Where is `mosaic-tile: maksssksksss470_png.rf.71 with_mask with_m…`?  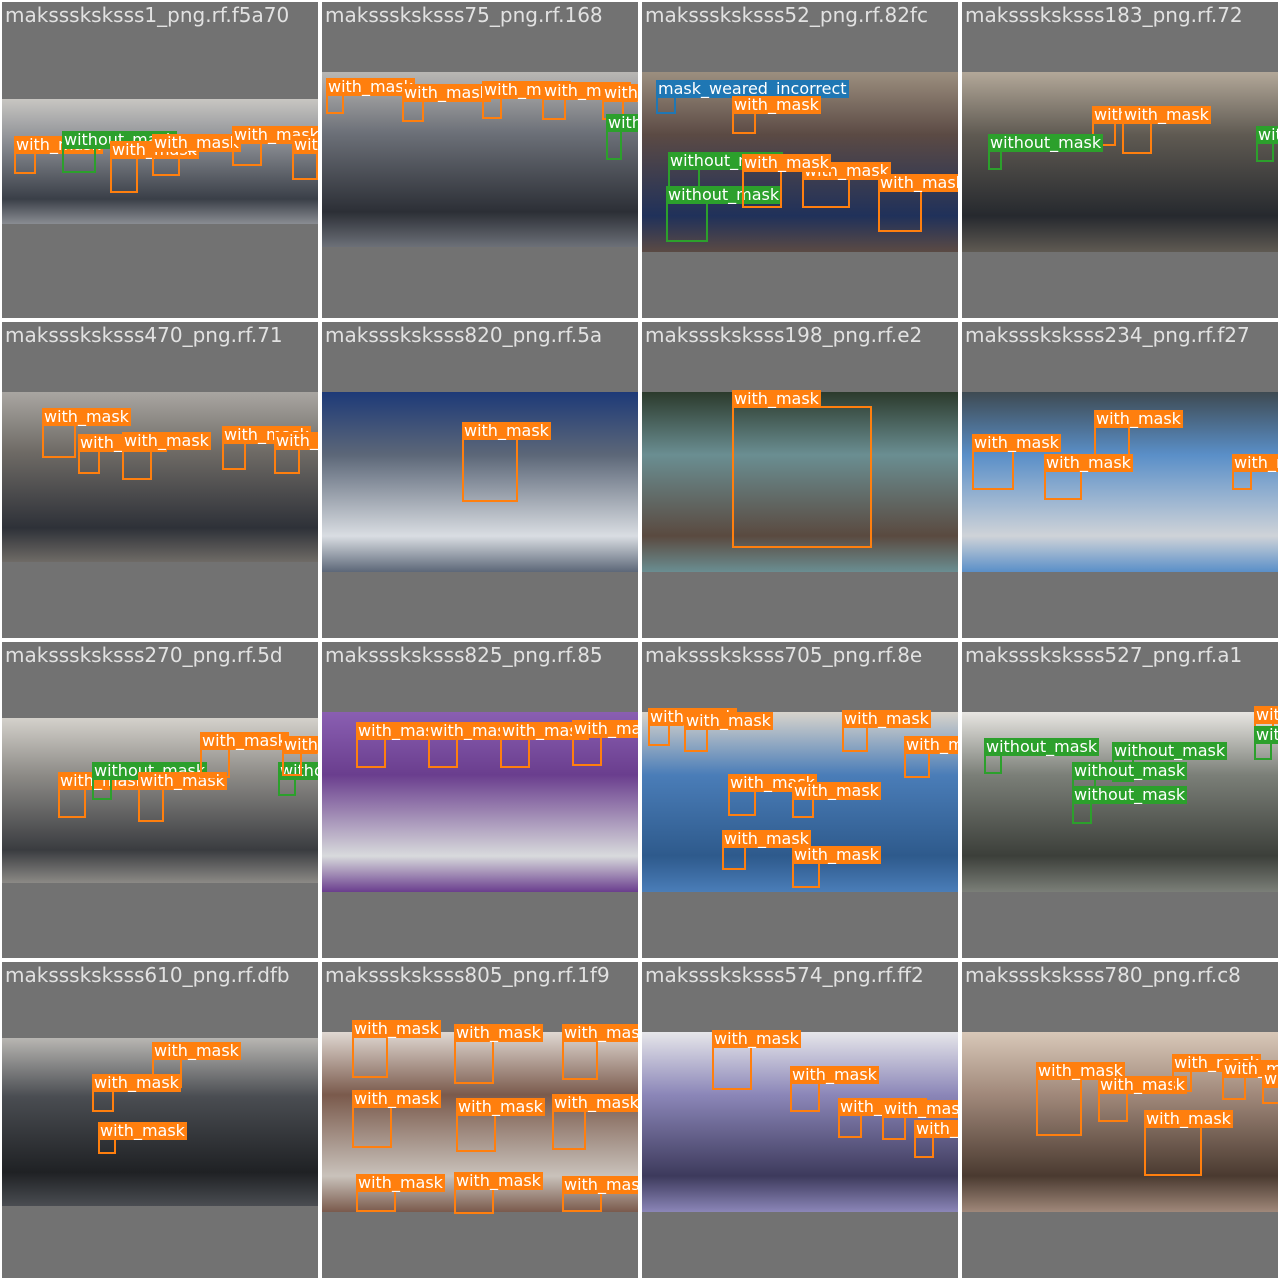 mosaic-tile: maksssksksss470_png.rf.71 with_mask with_m… is located at coordinates (160, 480).